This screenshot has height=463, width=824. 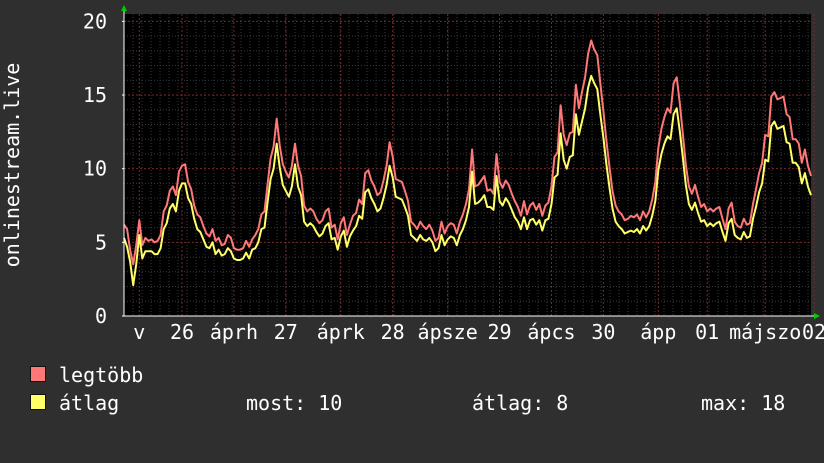 I want to click on legend-item-atlag: átlag, so click(x=74, y=427).